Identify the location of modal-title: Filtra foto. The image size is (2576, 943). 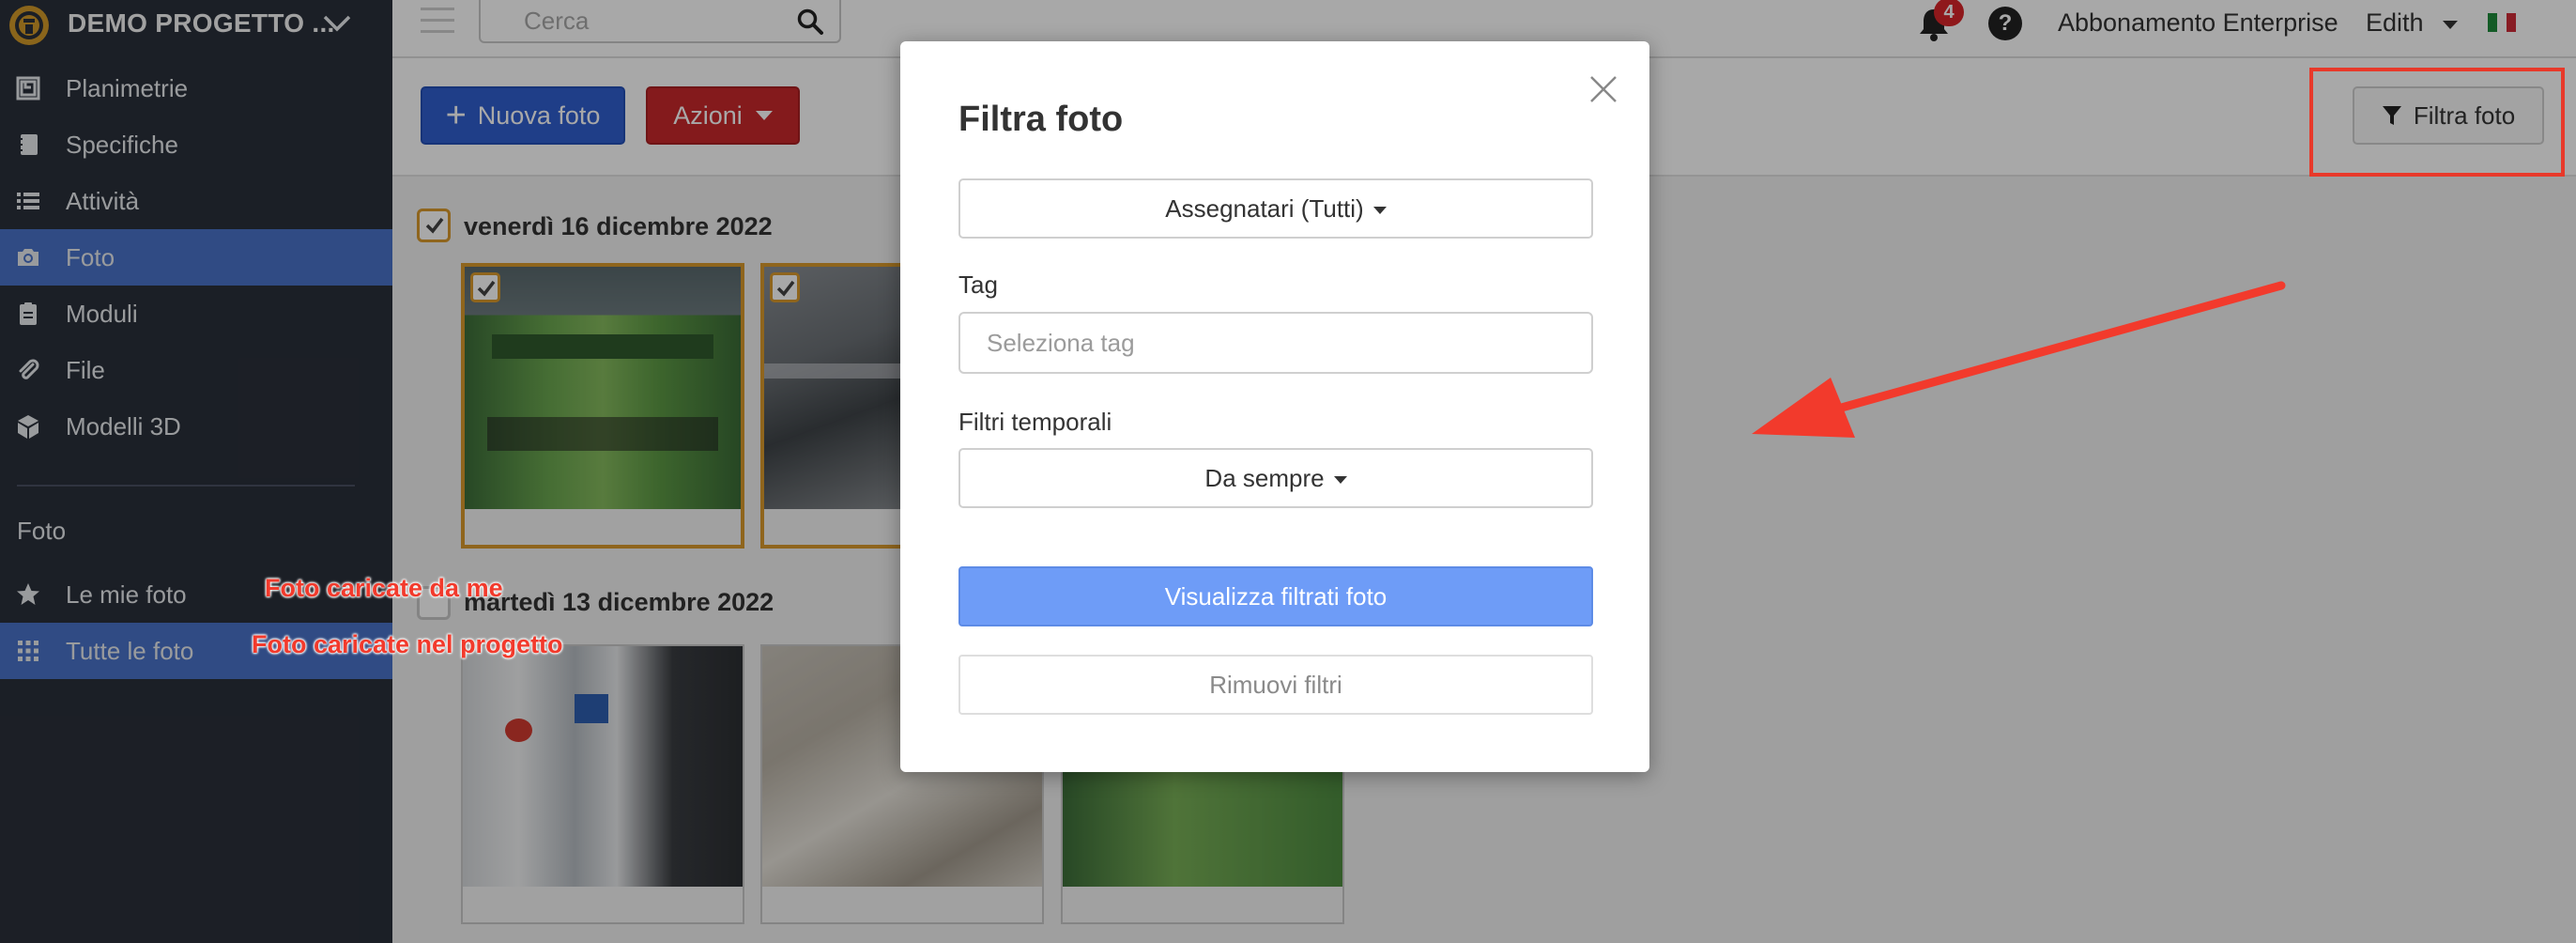
(1041, 120).